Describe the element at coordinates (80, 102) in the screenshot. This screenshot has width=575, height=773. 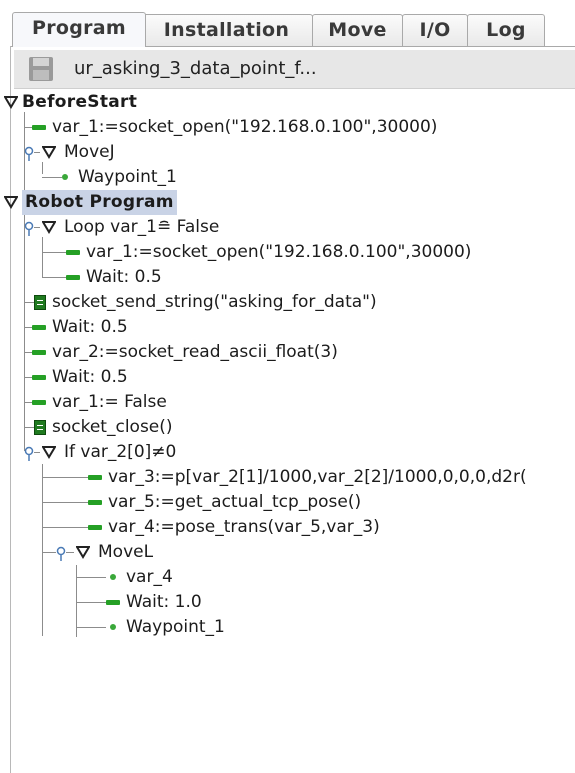
I see `node-label: BeforeStart` at that location.